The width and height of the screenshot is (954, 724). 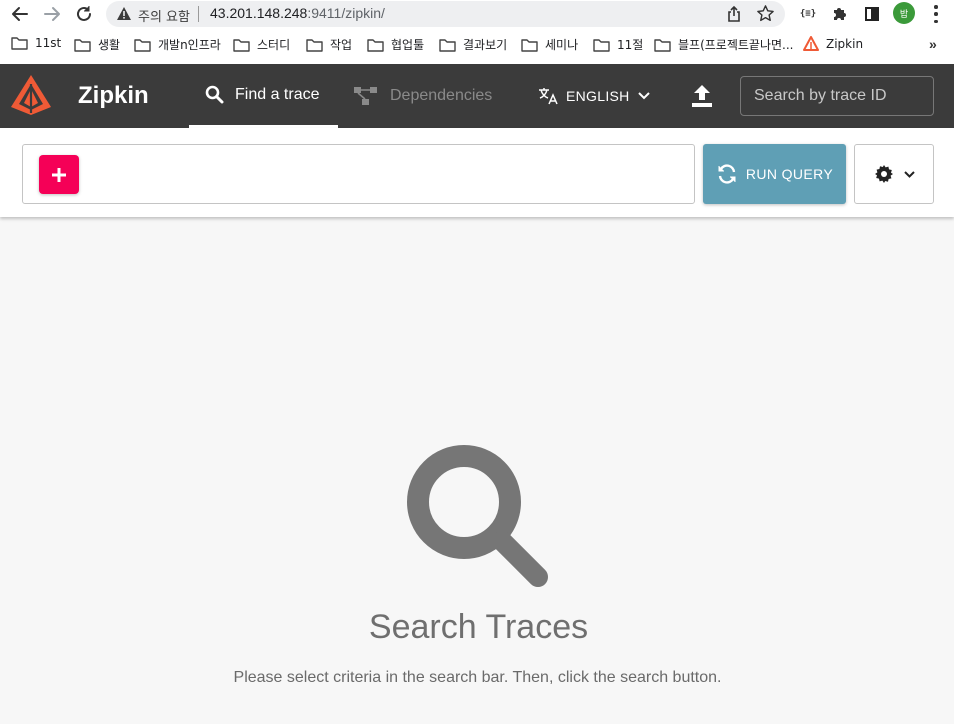 What do you see at coordinates (734, 16) in the screenshot?
I see `share-icon` at bounding box center [734, 16].